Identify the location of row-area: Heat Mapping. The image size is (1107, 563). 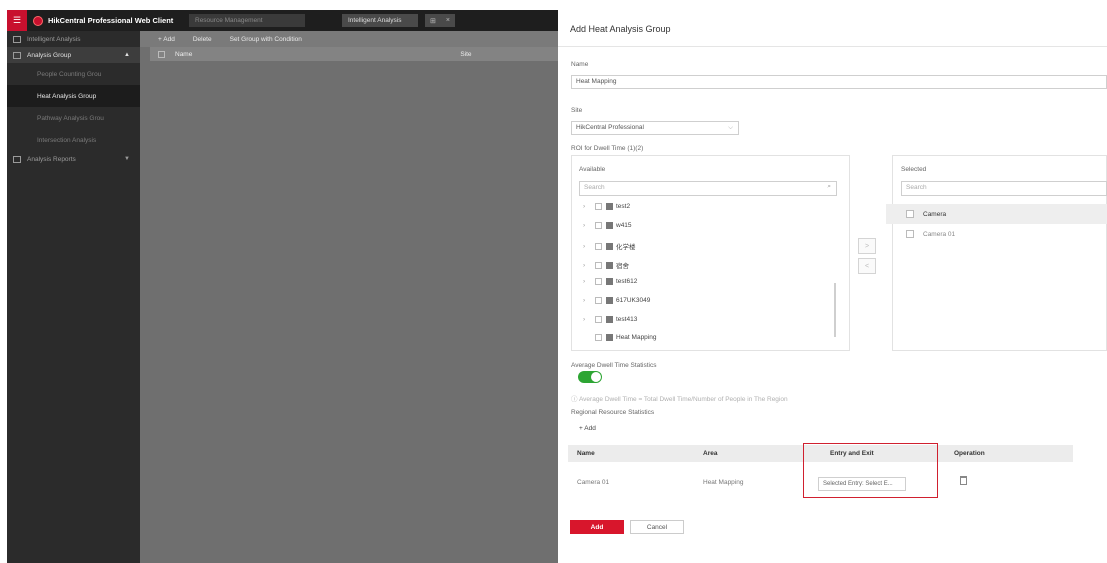
(723, 482).